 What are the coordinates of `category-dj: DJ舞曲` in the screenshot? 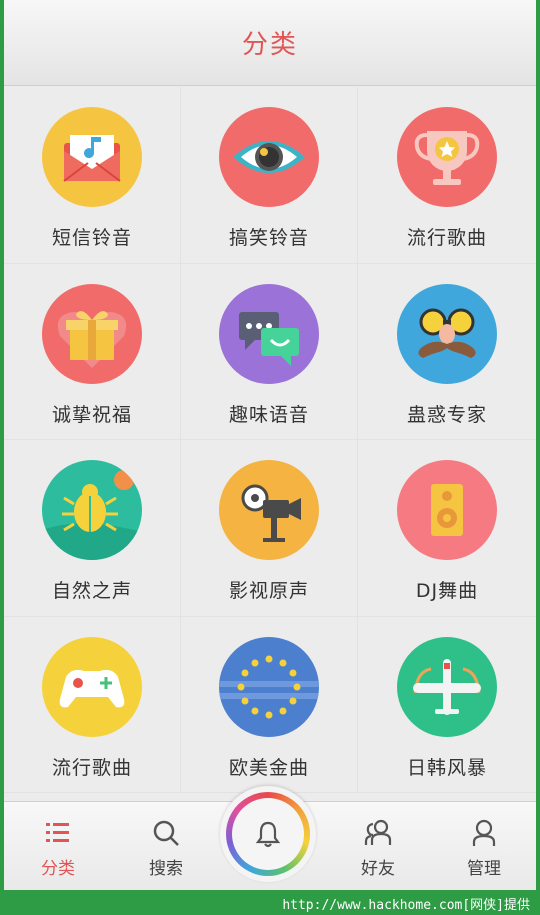 It's located at (447, 528).